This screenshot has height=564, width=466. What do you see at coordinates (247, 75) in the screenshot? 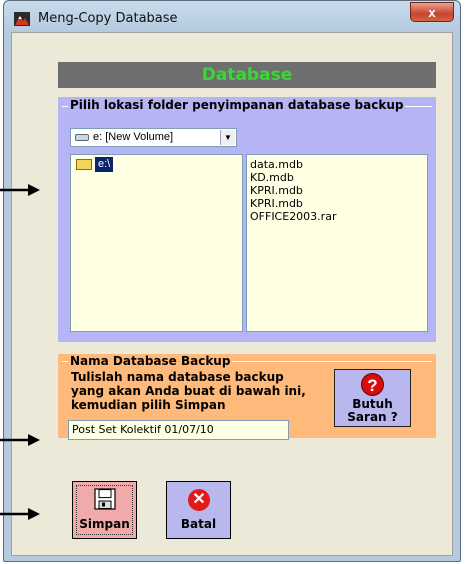
I see `database-header: Database` at bounding box center [247, 75].